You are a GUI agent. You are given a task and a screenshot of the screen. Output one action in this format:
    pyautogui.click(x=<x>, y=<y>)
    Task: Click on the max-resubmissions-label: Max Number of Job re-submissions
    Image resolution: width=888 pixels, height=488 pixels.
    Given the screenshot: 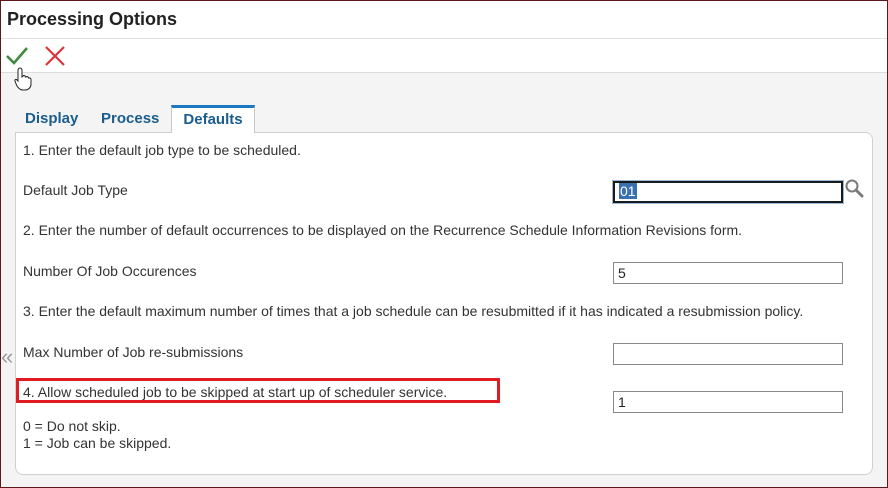 What is the action you would take?
    pyautogui.click(x=133, y=352)
    